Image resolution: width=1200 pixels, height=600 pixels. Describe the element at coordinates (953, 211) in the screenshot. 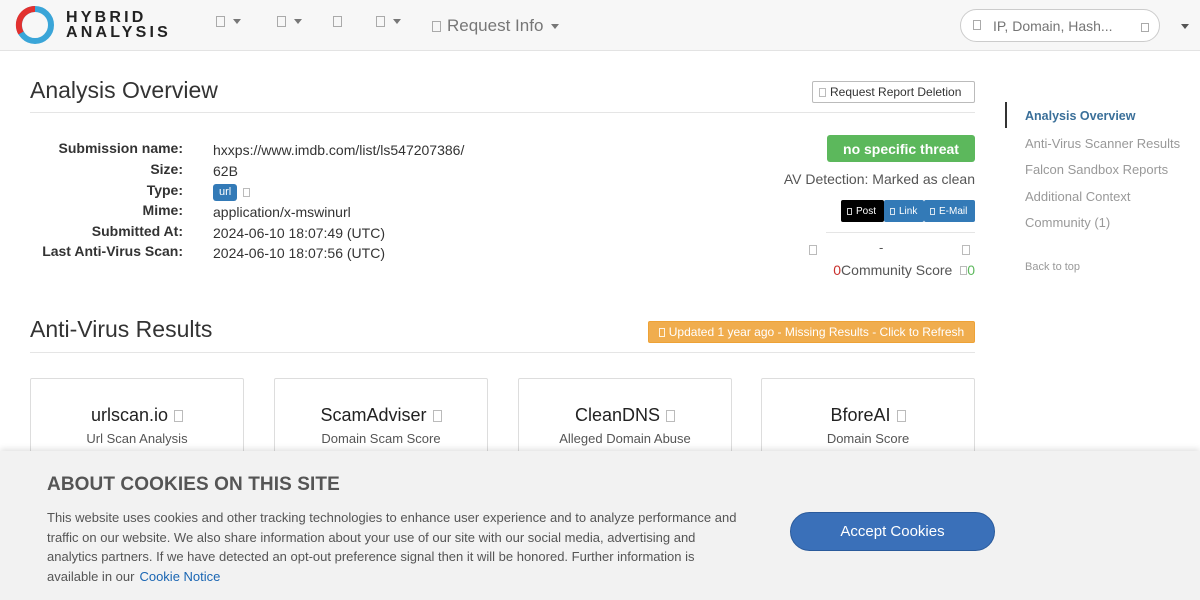

I see `share-email-label: E-Mail` at that location.